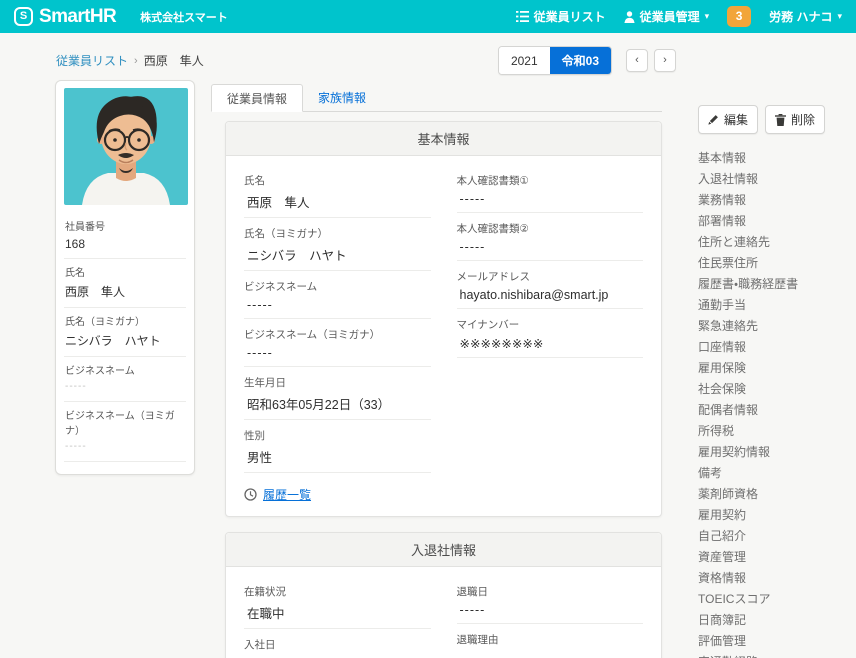 This screenshot has height=658, width=856. I want to click on section-nav-link: 通勤手当, so click(773, 304).